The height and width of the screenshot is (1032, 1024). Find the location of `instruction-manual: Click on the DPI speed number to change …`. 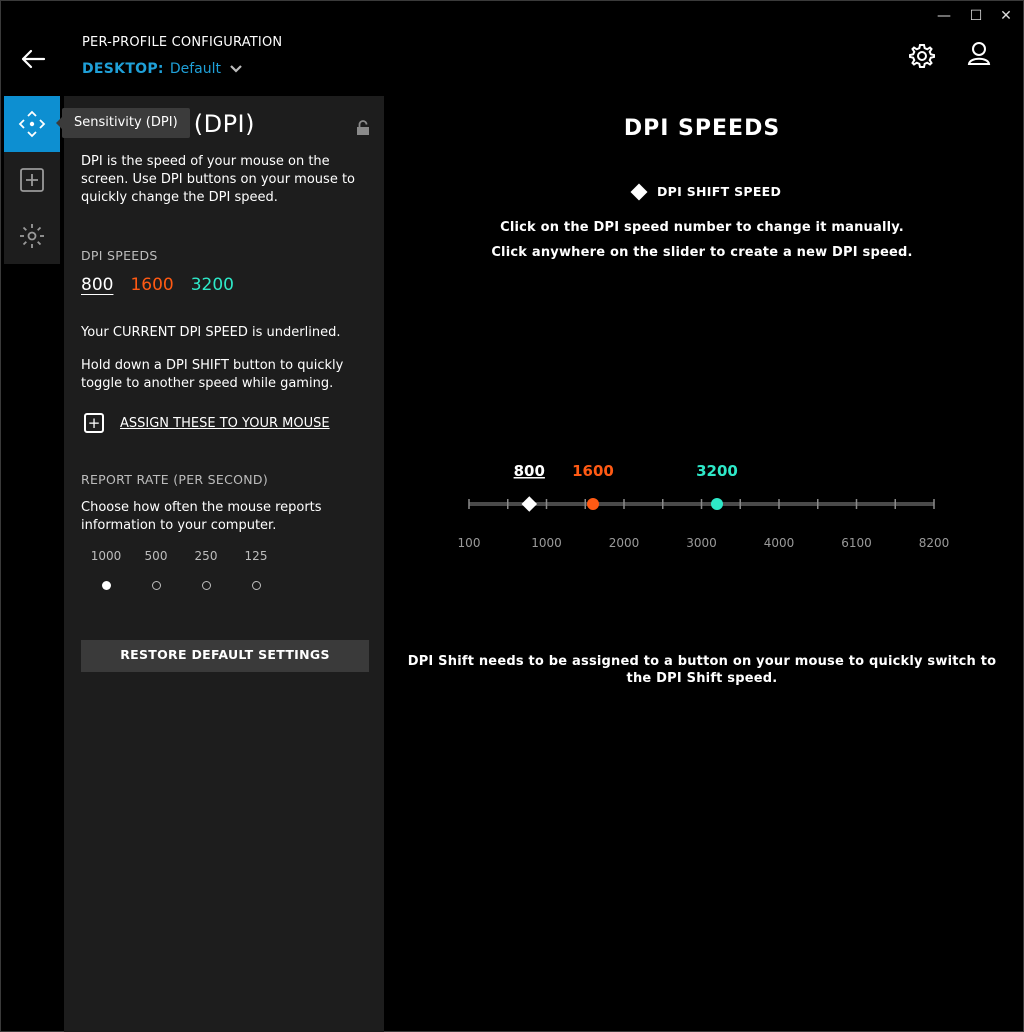

instruction-manual: Click on the DPI speed number to change … is located at coordinates (702, 227).